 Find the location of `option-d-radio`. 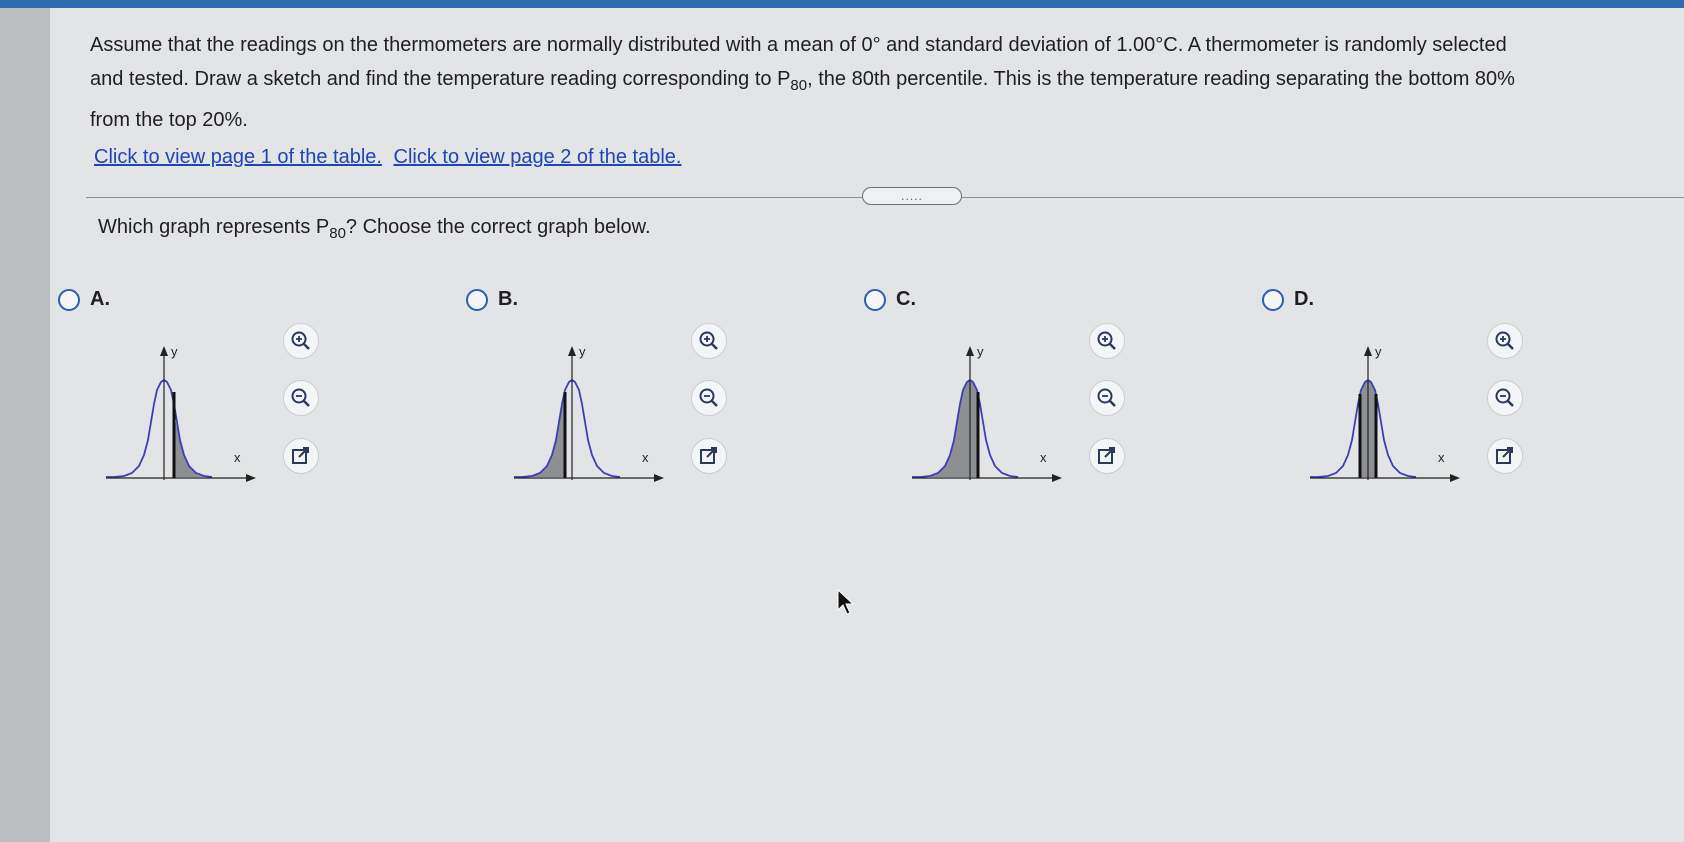

option-d-radio is located at coordinates (1273, 299).